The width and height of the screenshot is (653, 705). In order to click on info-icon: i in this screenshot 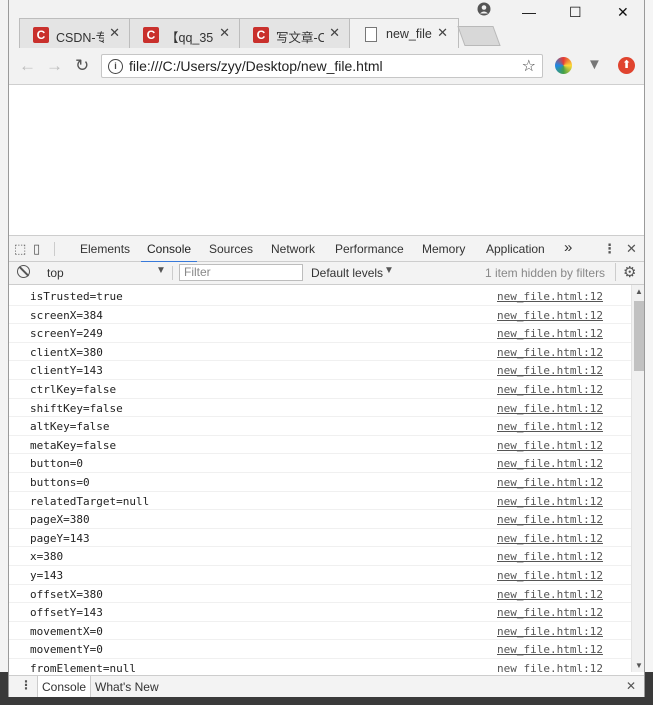, I will do `click(115, 66)`.